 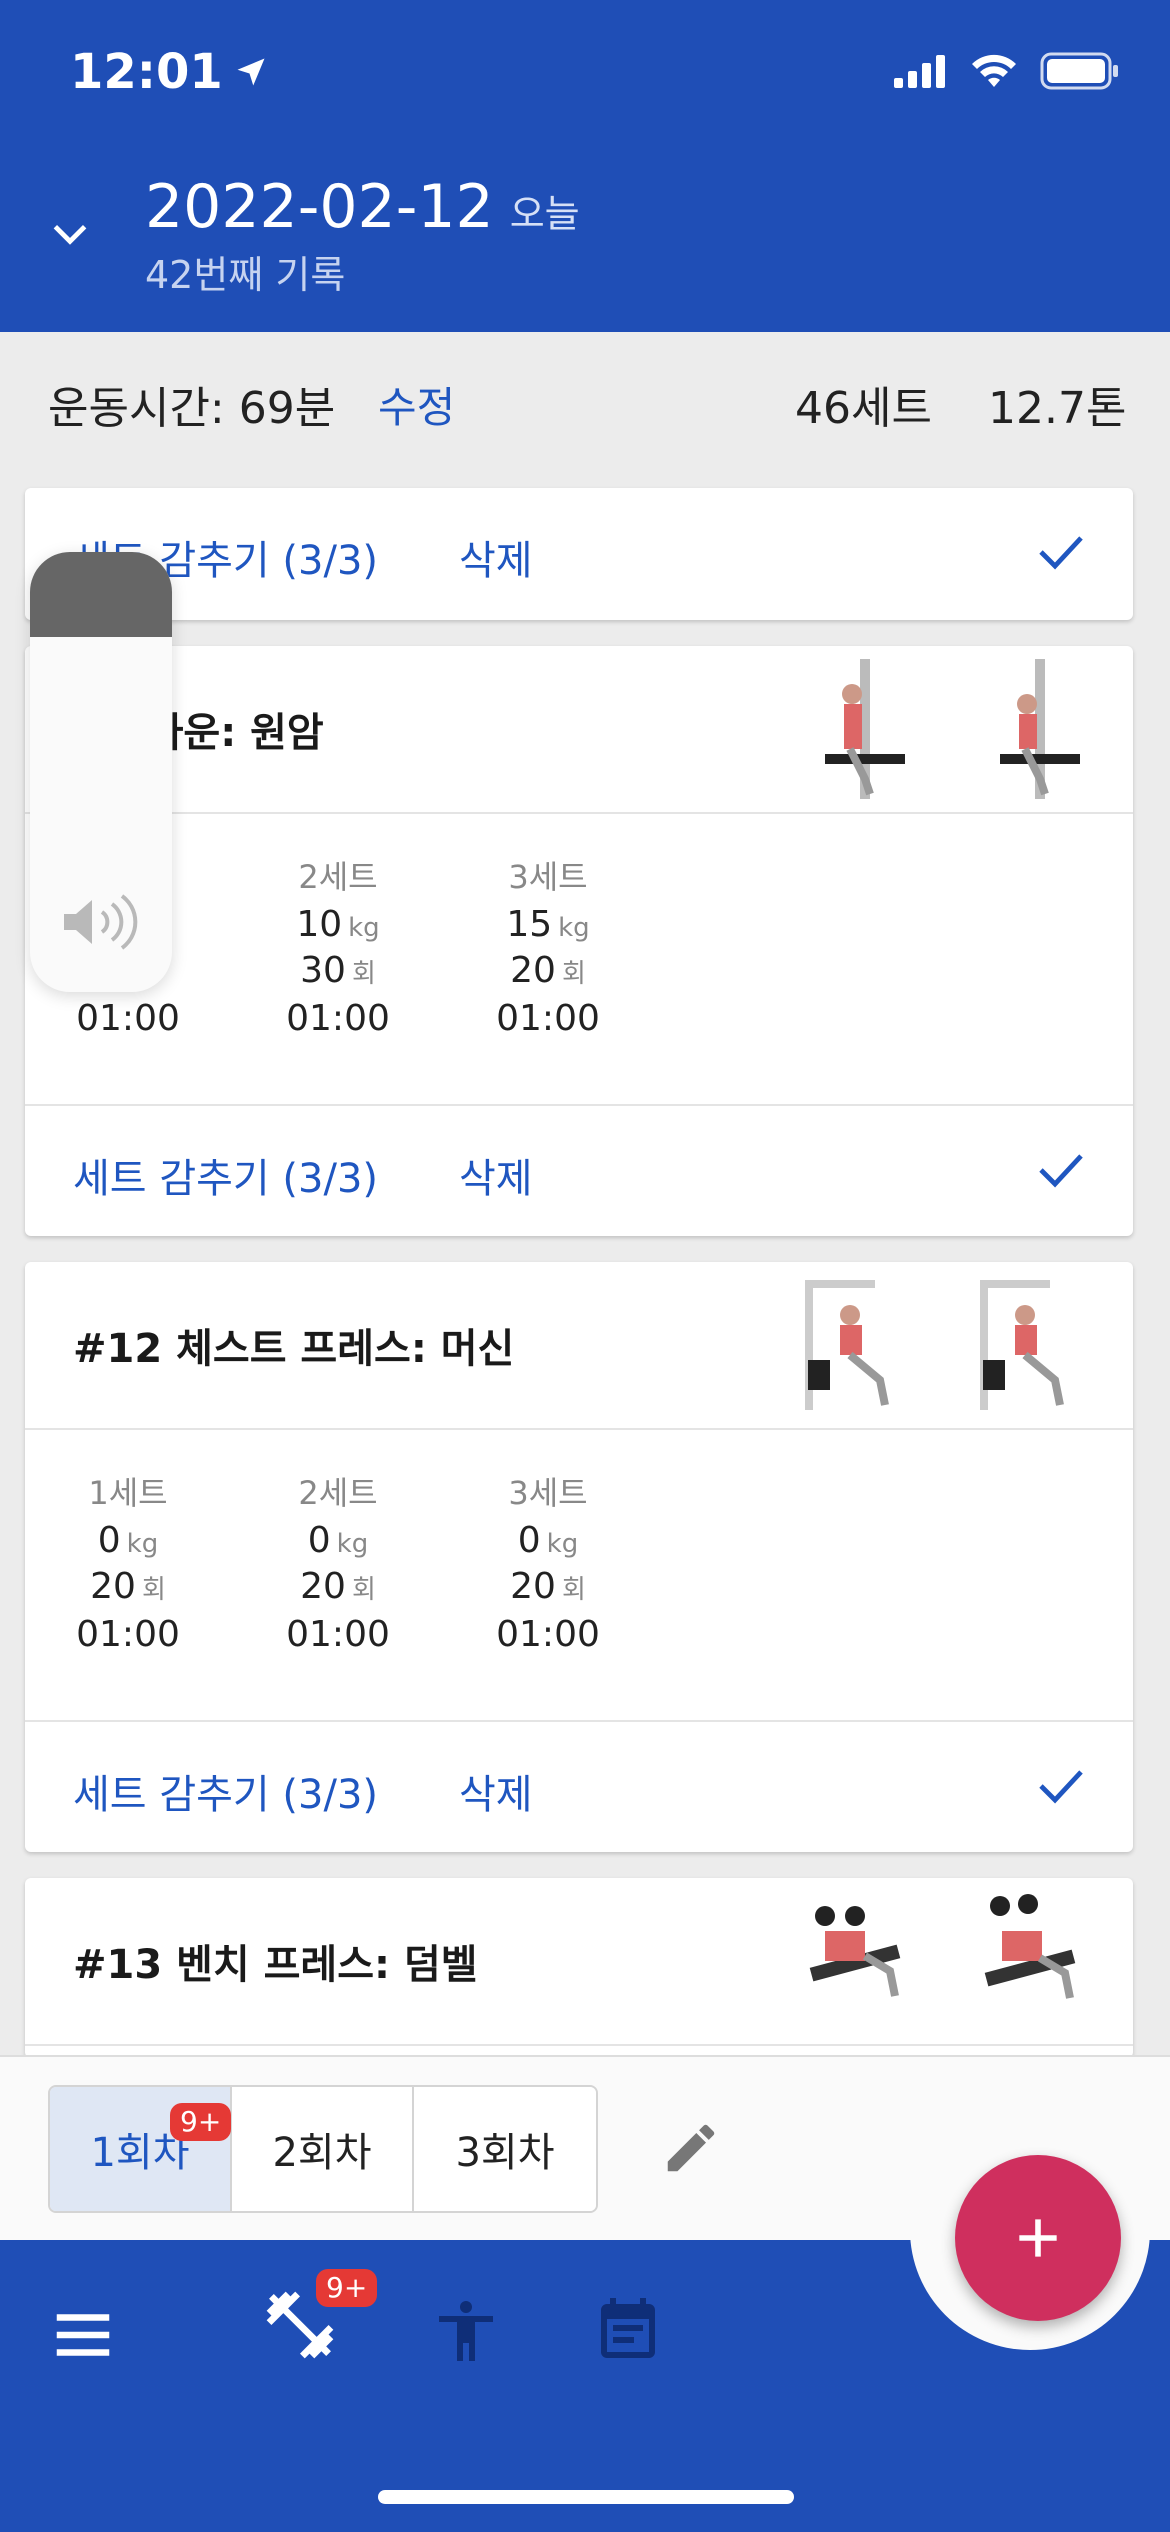 I want to click on exercise-card: #13 벤치 프레스: 덤벨, so click(x=579, y=1968).